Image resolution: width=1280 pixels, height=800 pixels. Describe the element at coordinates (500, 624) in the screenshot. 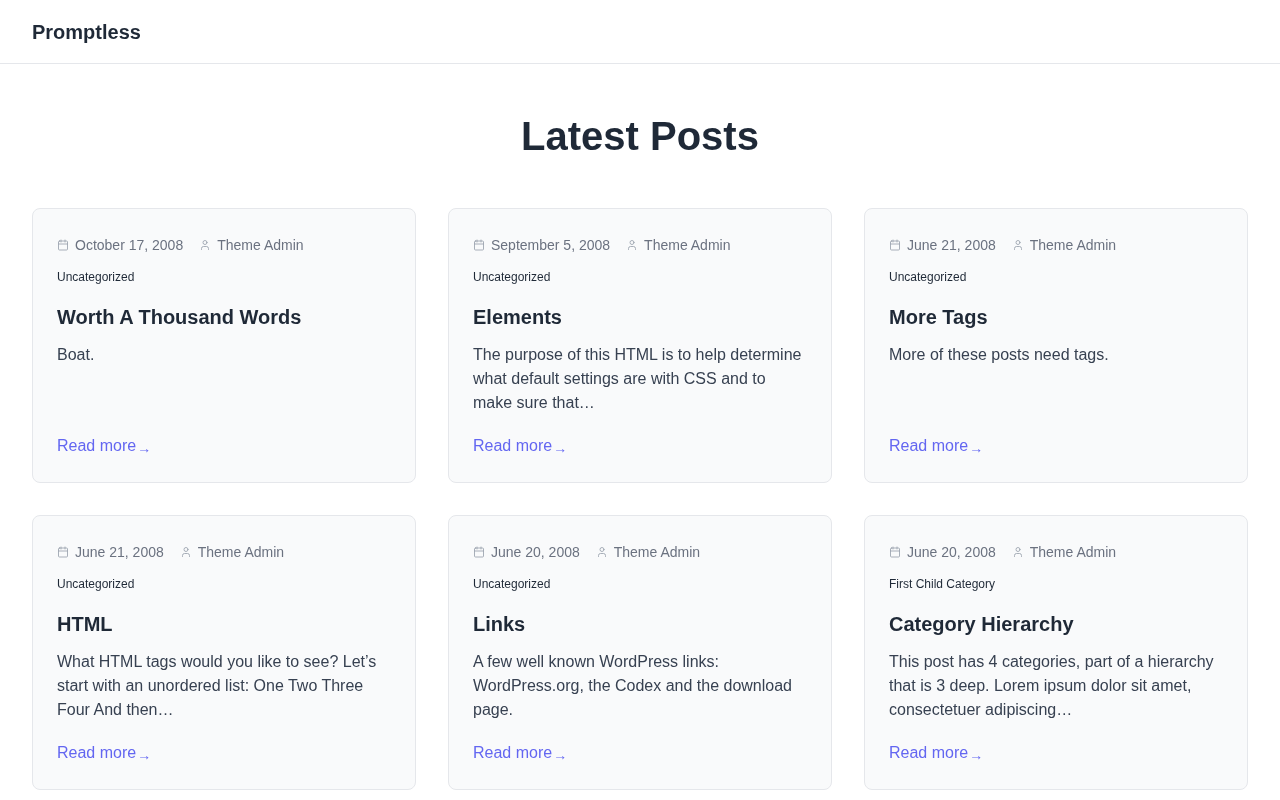

I see `post-title: Links` at that location.